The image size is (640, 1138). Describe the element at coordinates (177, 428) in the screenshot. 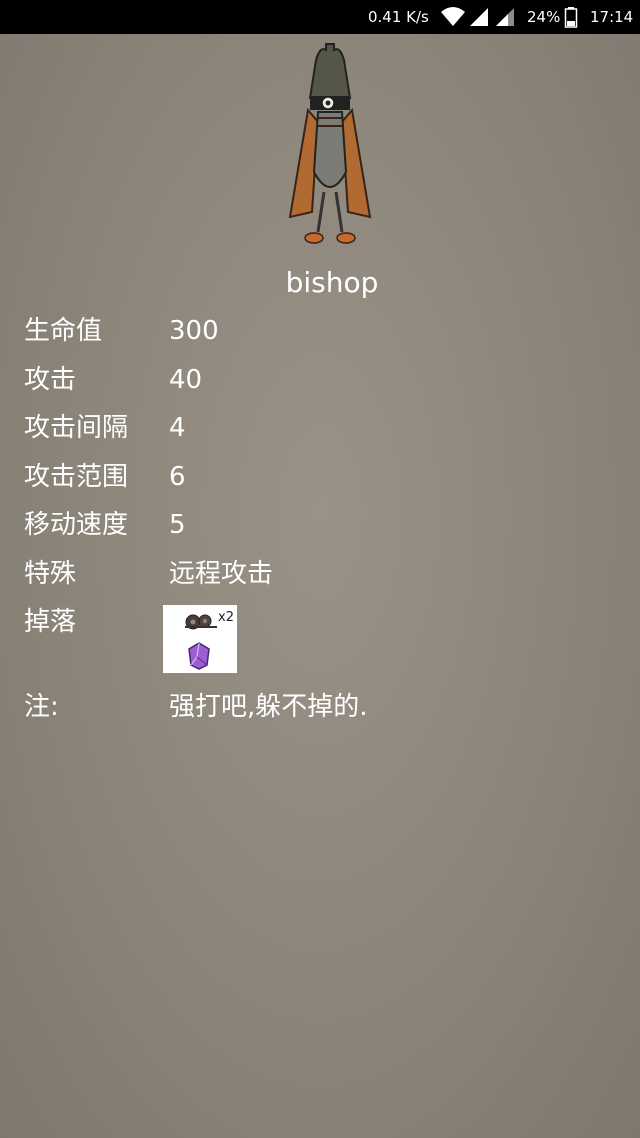

I see `stat-value: 4` at that location.